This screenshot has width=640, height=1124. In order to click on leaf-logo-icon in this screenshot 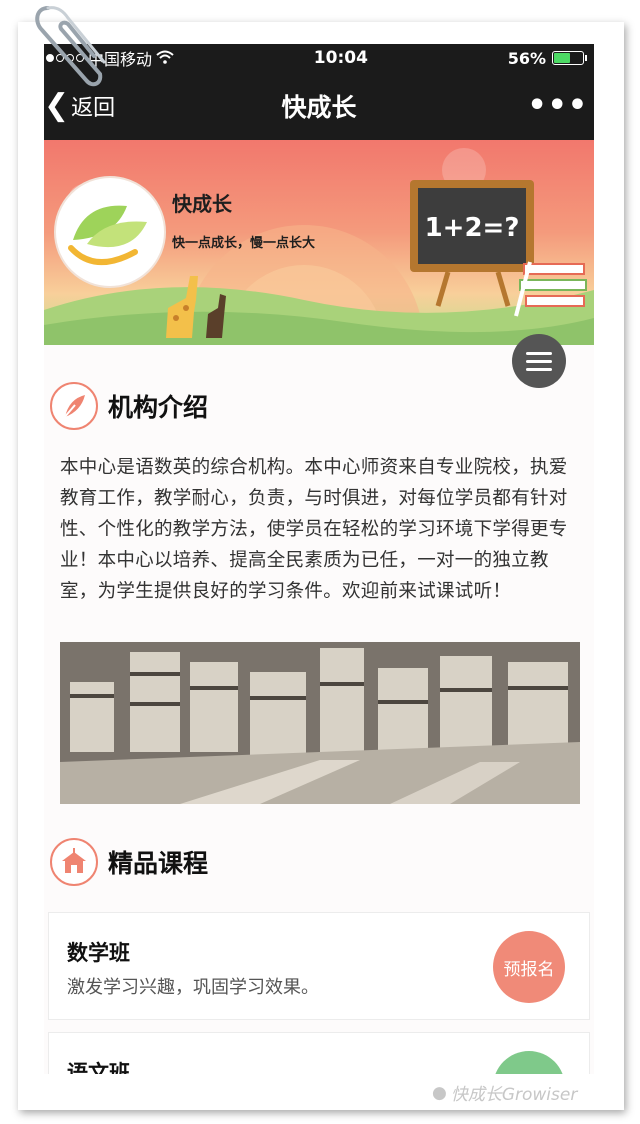, I will do `click(107, 235)`.